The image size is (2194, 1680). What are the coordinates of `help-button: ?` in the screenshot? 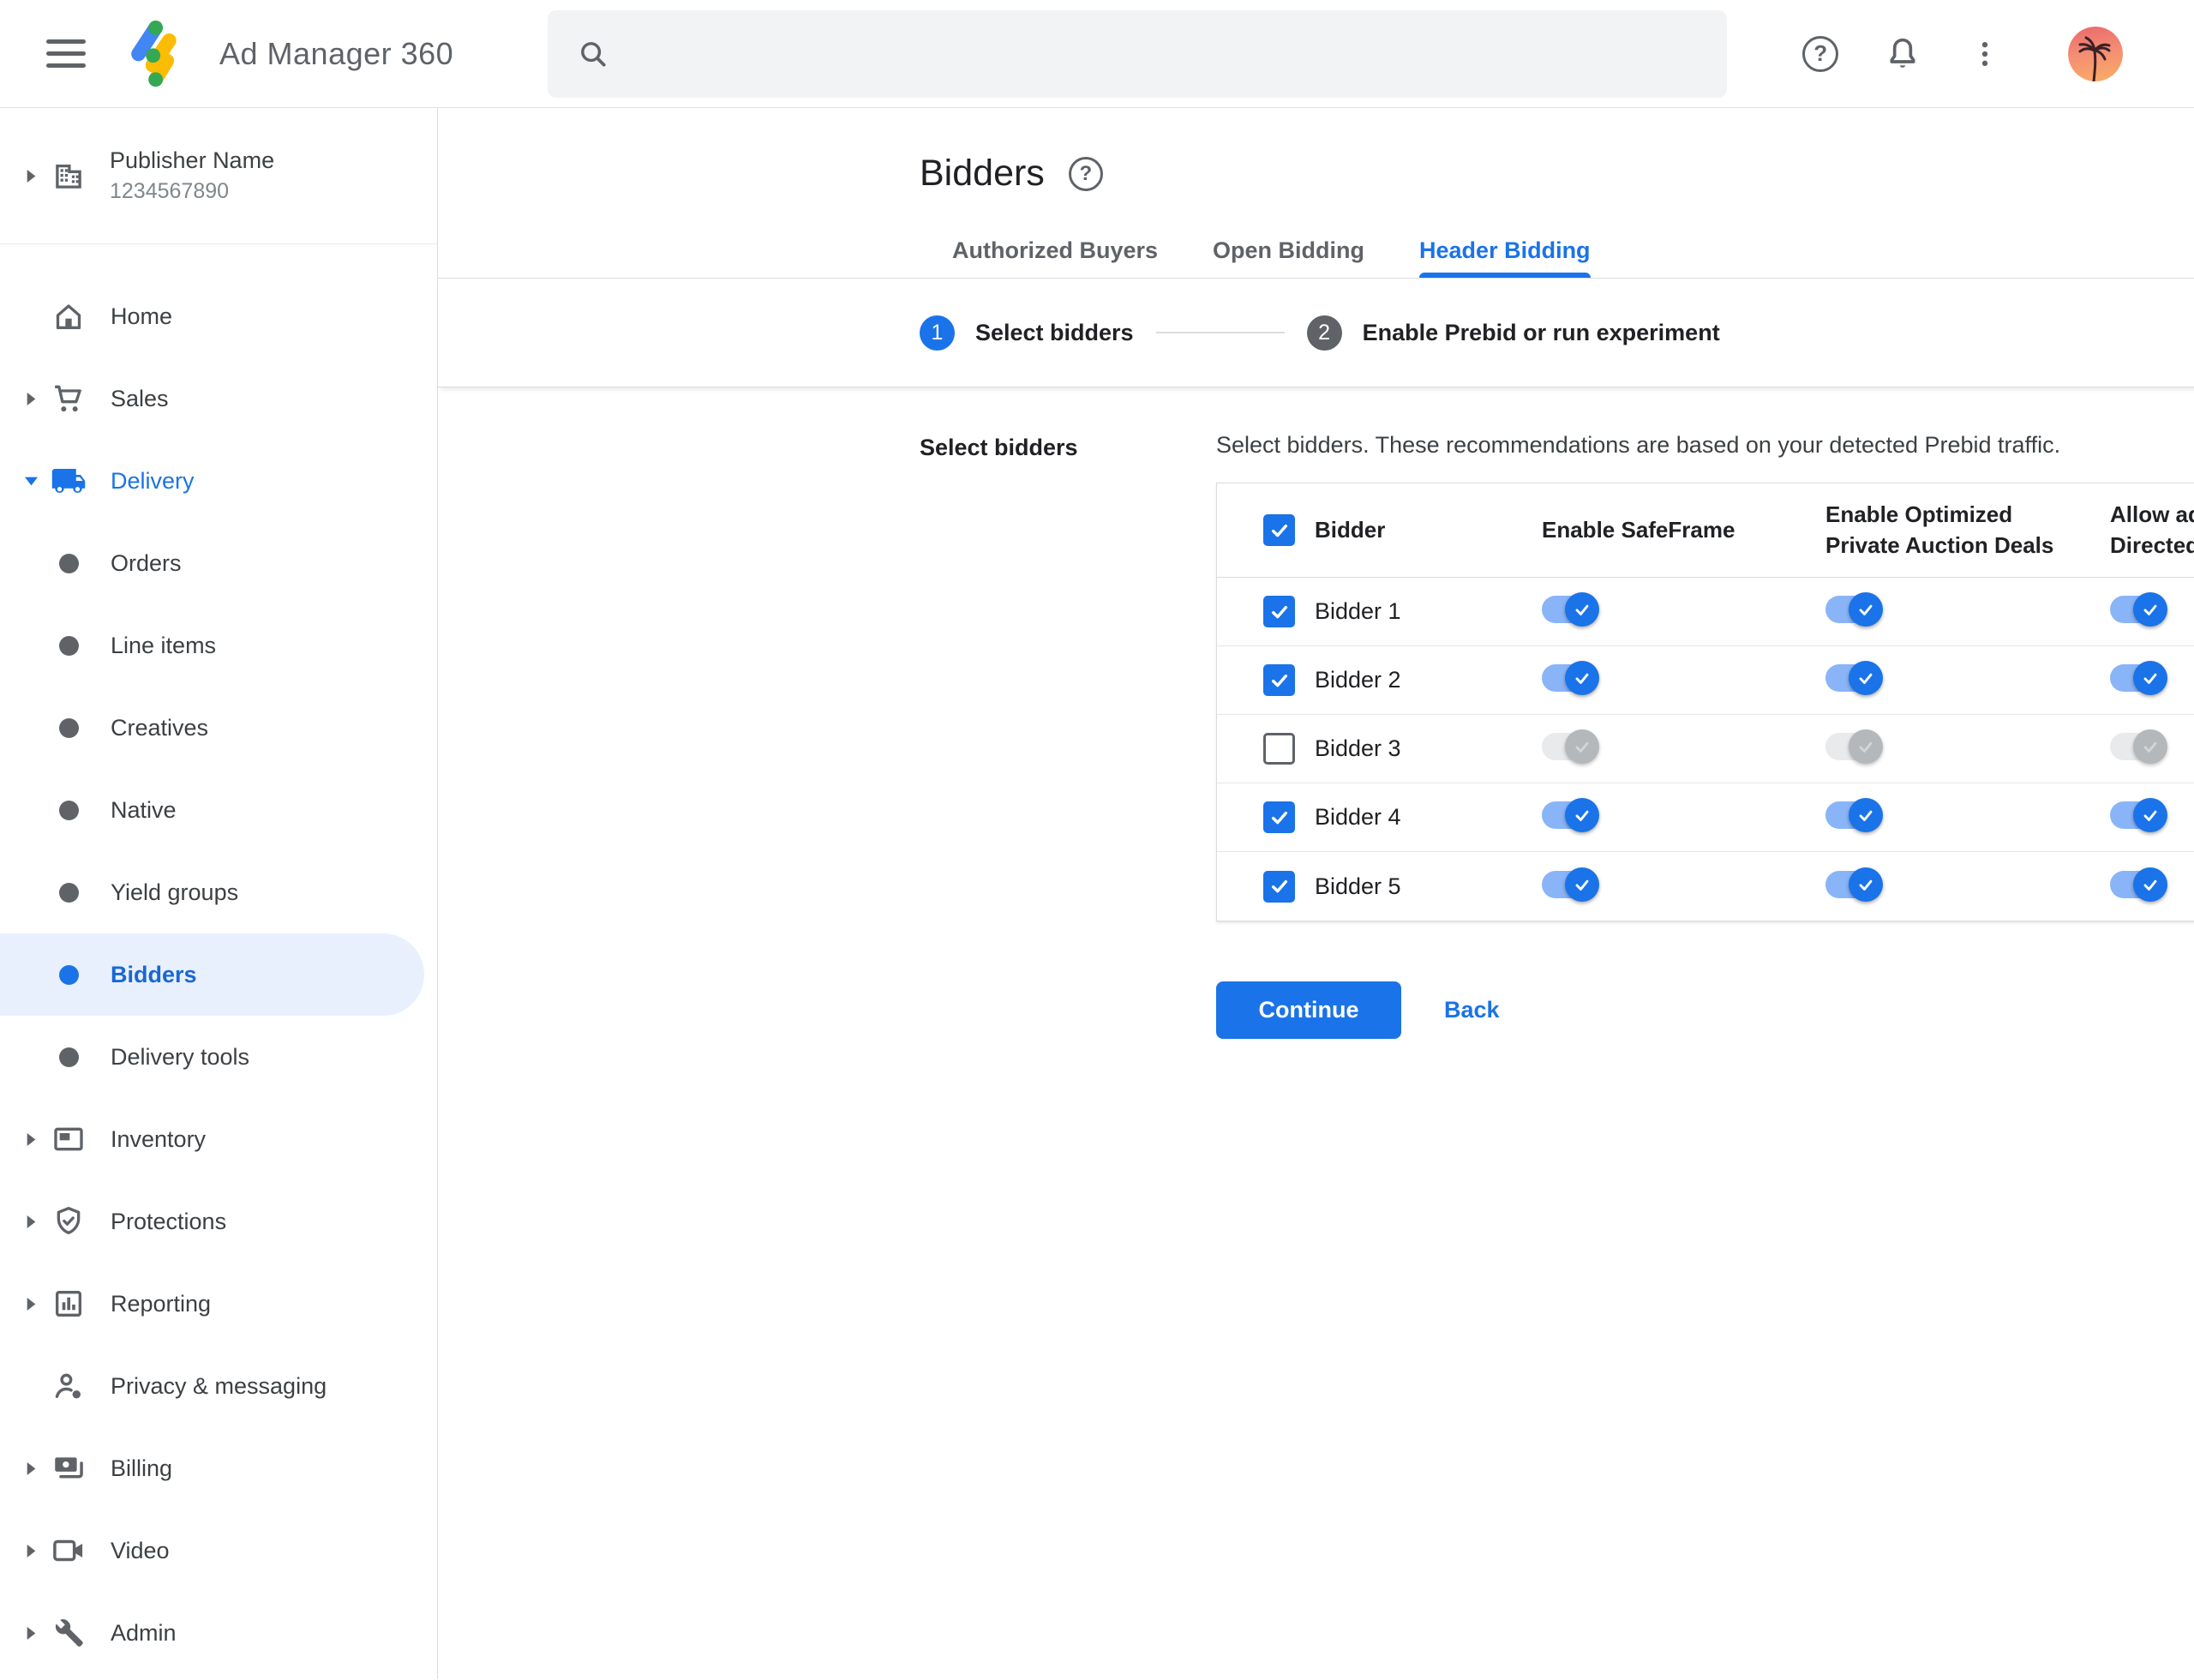 It's located at (1820, 54).